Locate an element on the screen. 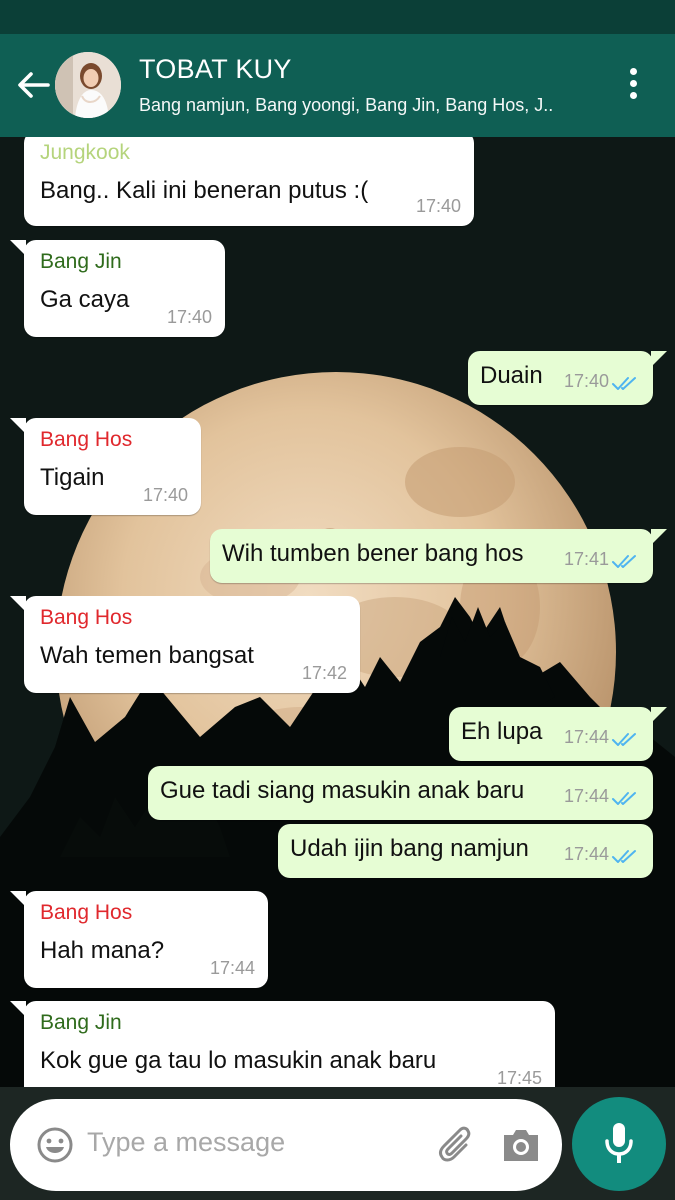  message-bubble-incoming: Bang Hos Tigain 17:40 is located at coordinates (105, 466).